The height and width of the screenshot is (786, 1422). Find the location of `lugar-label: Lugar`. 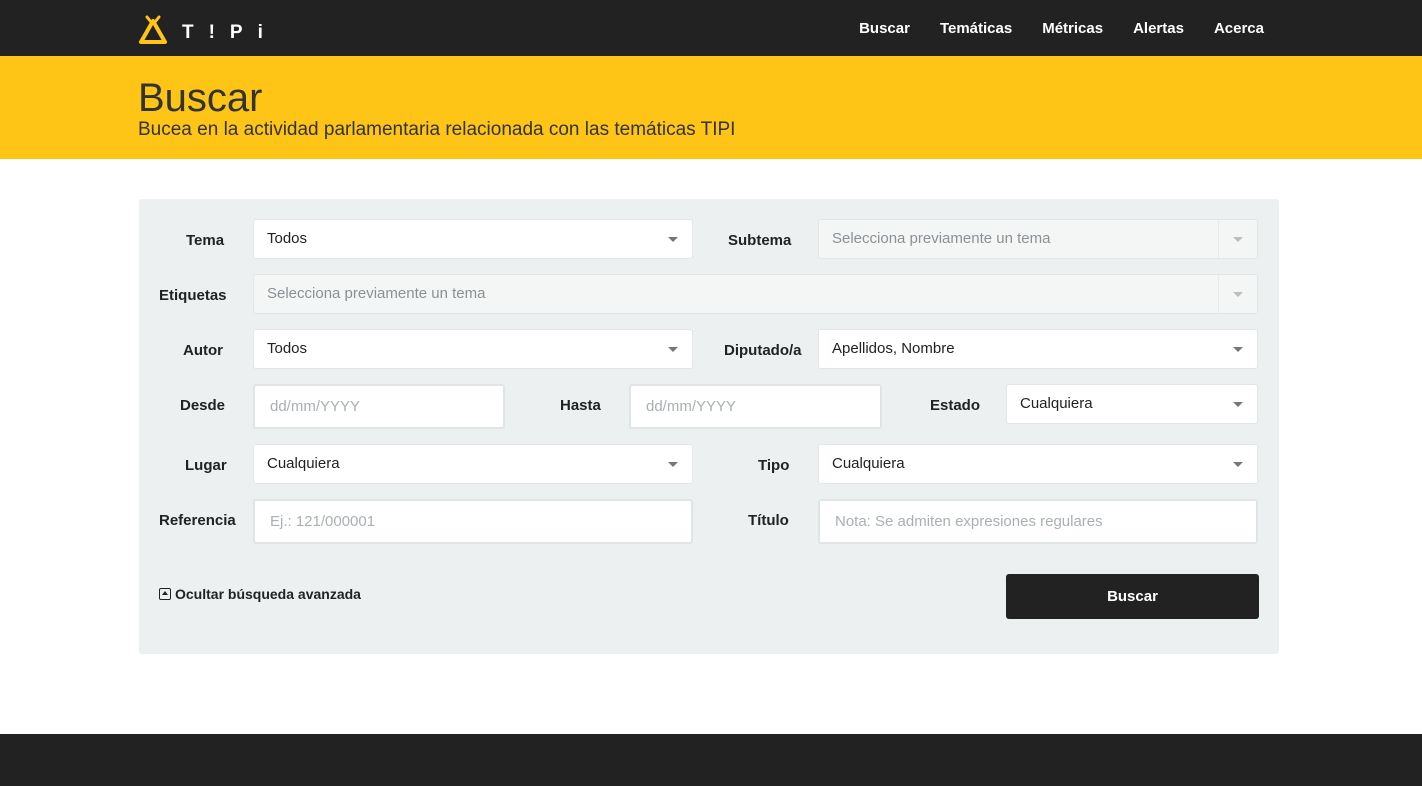

lugar-label: Lugar is located at coordinates (206, 465).